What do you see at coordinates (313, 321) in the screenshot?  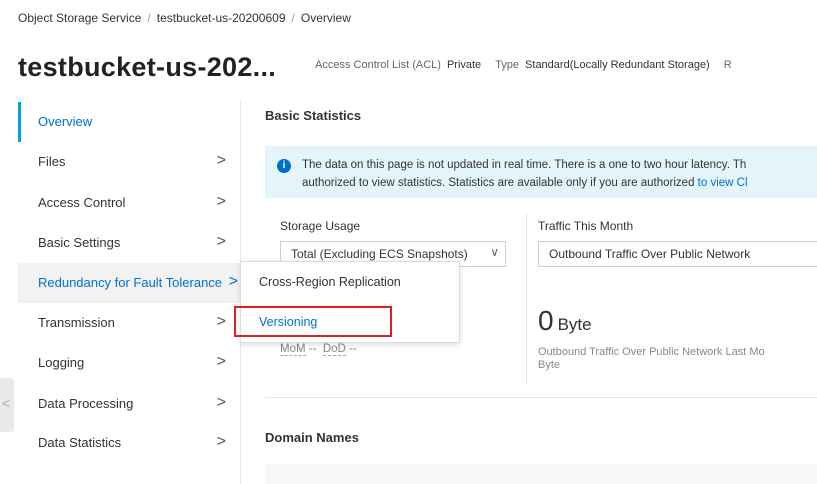 I see `highlight-box` at bounding box center [313, 321].